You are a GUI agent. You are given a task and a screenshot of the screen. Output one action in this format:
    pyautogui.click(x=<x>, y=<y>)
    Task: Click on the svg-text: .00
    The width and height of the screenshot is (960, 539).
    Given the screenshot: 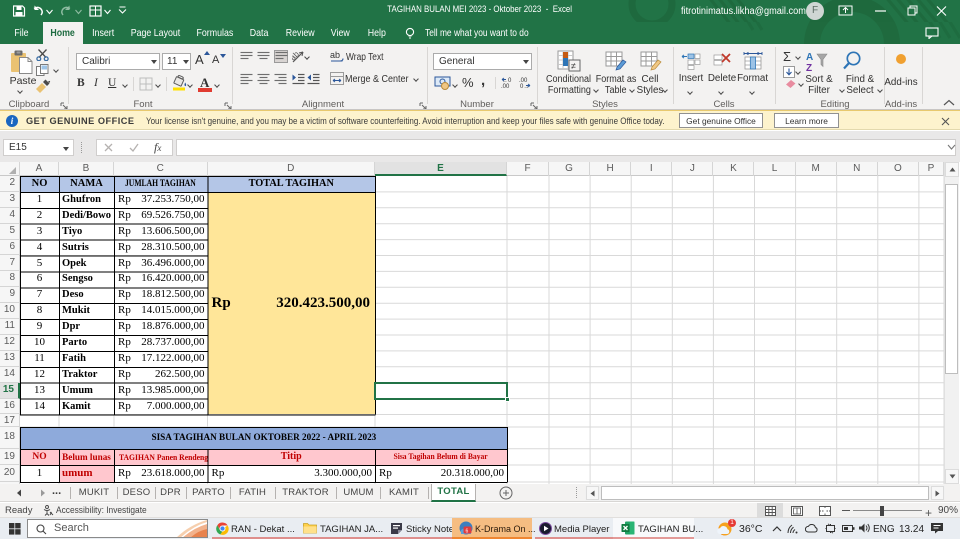 What is the action you would take?
    pyautogui.click(x=505, y=86)
    